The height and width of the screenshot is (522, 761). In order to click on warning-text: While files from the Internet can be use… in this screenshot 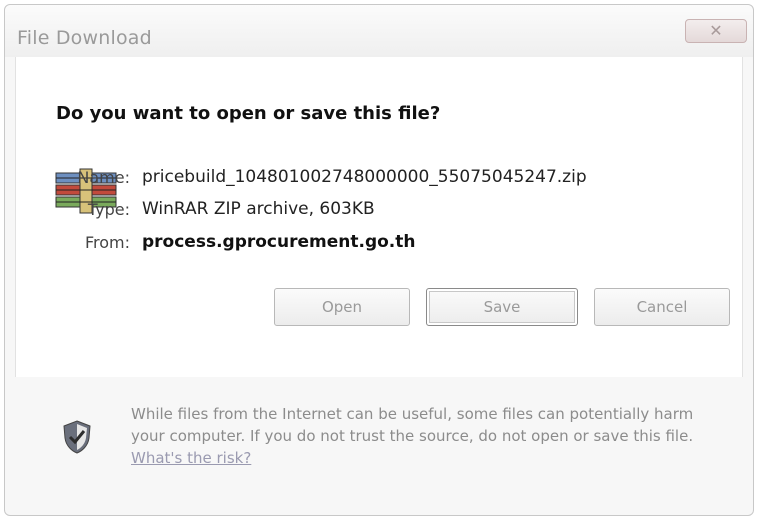, I will do `click(412, 425)`.